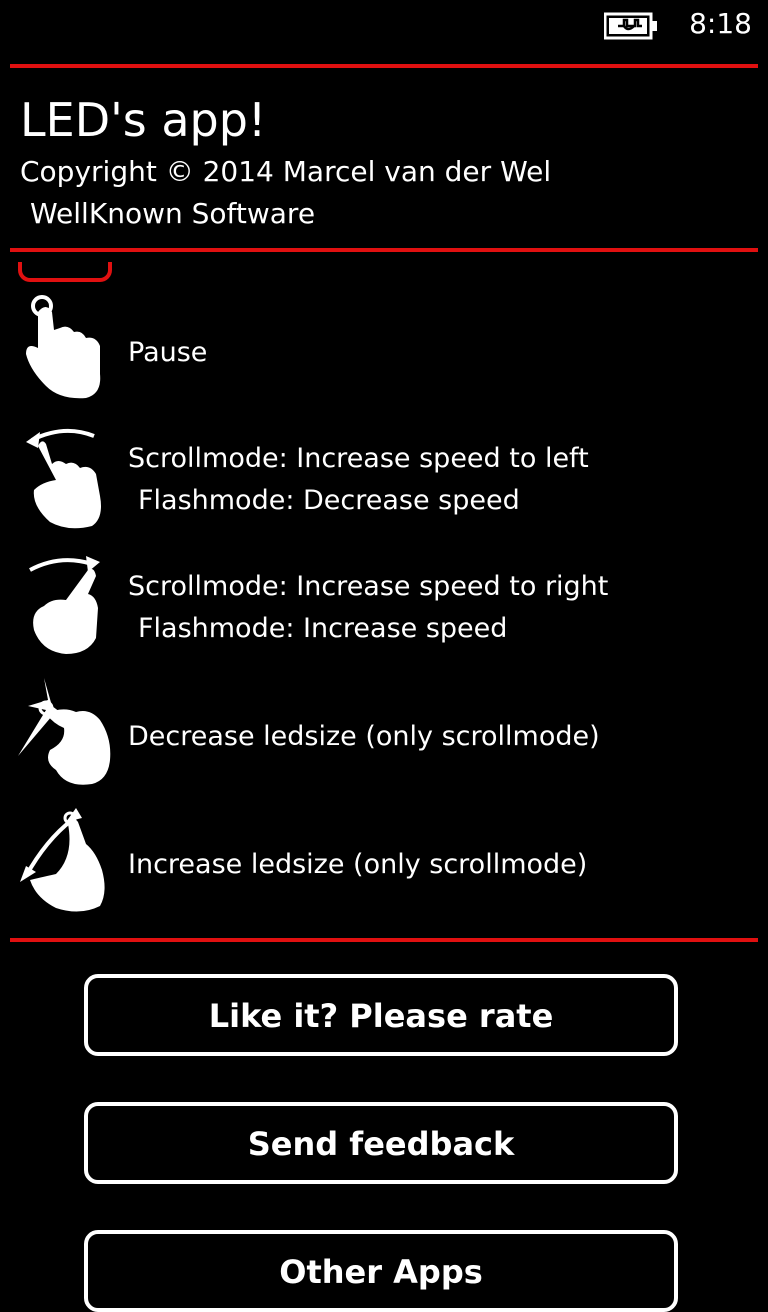 Image resolution: width=768 pixels, height=1312 pixels. Describe the element at coordinates (381, 1271) in the screenshot. I see `other-apps-button: Other Apps` at that location.